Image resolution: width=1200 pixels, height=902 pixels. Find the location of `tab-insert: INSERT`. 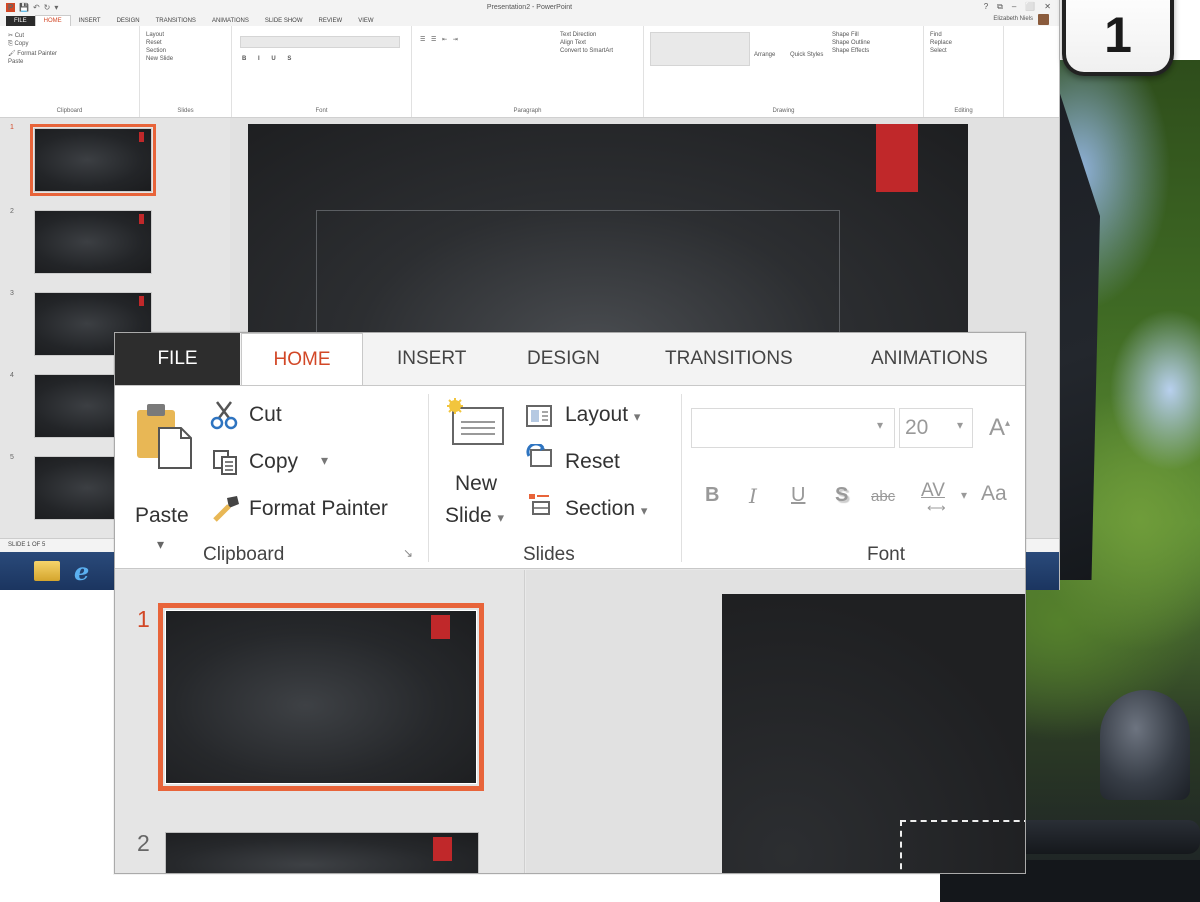

tab-insert: INSERT is located at coordinates (431, 359).